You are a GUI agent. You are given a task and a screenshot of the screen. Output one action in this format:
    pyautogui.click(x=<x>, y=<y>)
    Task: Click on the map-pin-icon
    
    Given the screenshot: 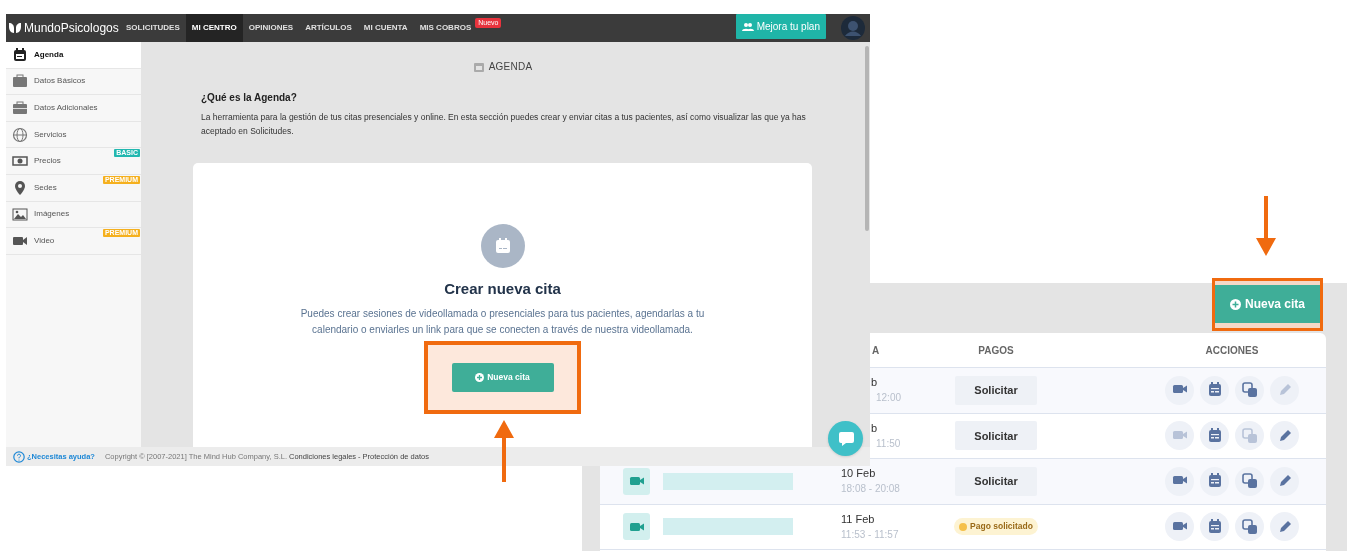 What is the action you would take?
    pyautogui.click(x=20, y=187)
    